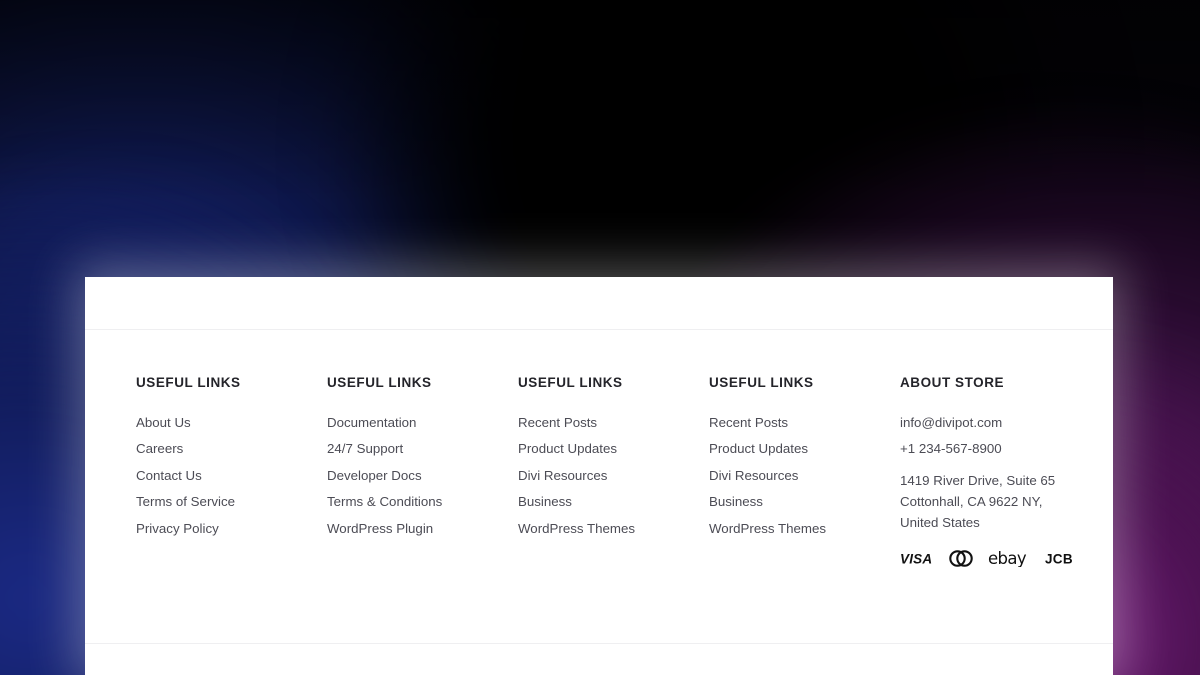  I want to click on footer-link-product-updates-2: Product Updates, so click(804, 449).